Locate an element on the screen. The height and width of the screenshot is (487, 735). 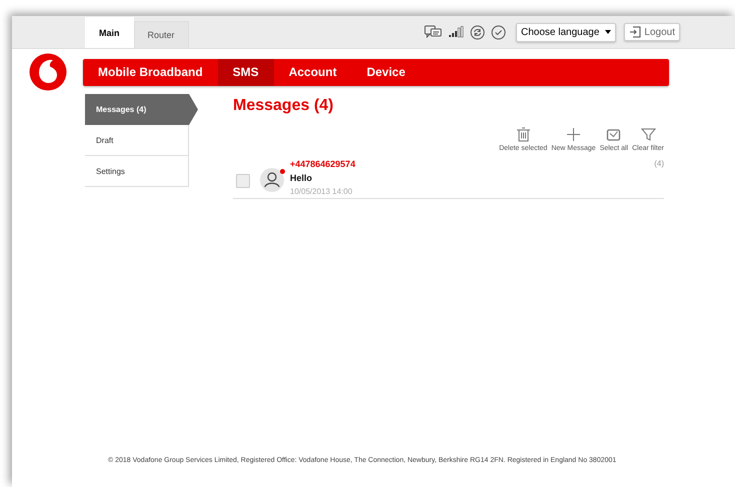
filter-icon is located at coordinates (648, 134).